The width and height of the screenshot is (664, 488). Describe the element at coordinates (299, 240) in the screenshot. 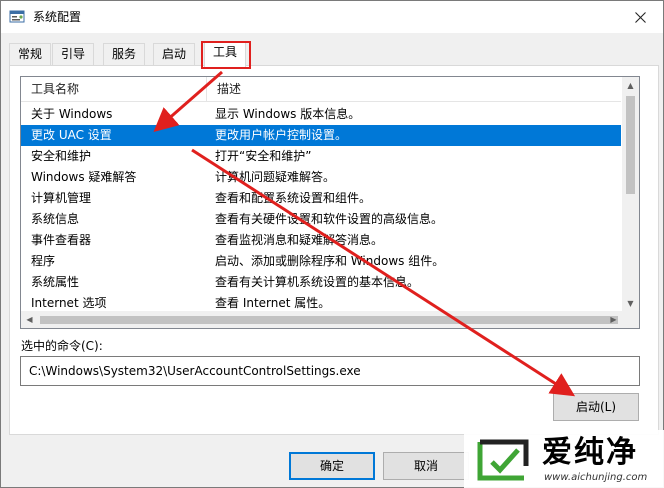

I see `tool-description: 查看监视消息和疑难解答消息。` at that location.